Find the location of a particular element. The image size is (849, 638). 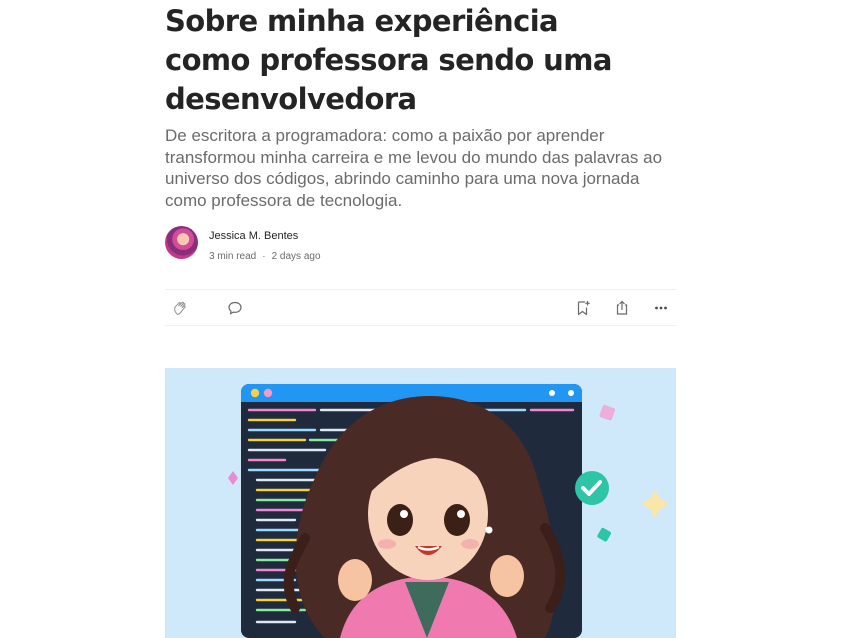

clap-icon is located at coordinates (180, 308).